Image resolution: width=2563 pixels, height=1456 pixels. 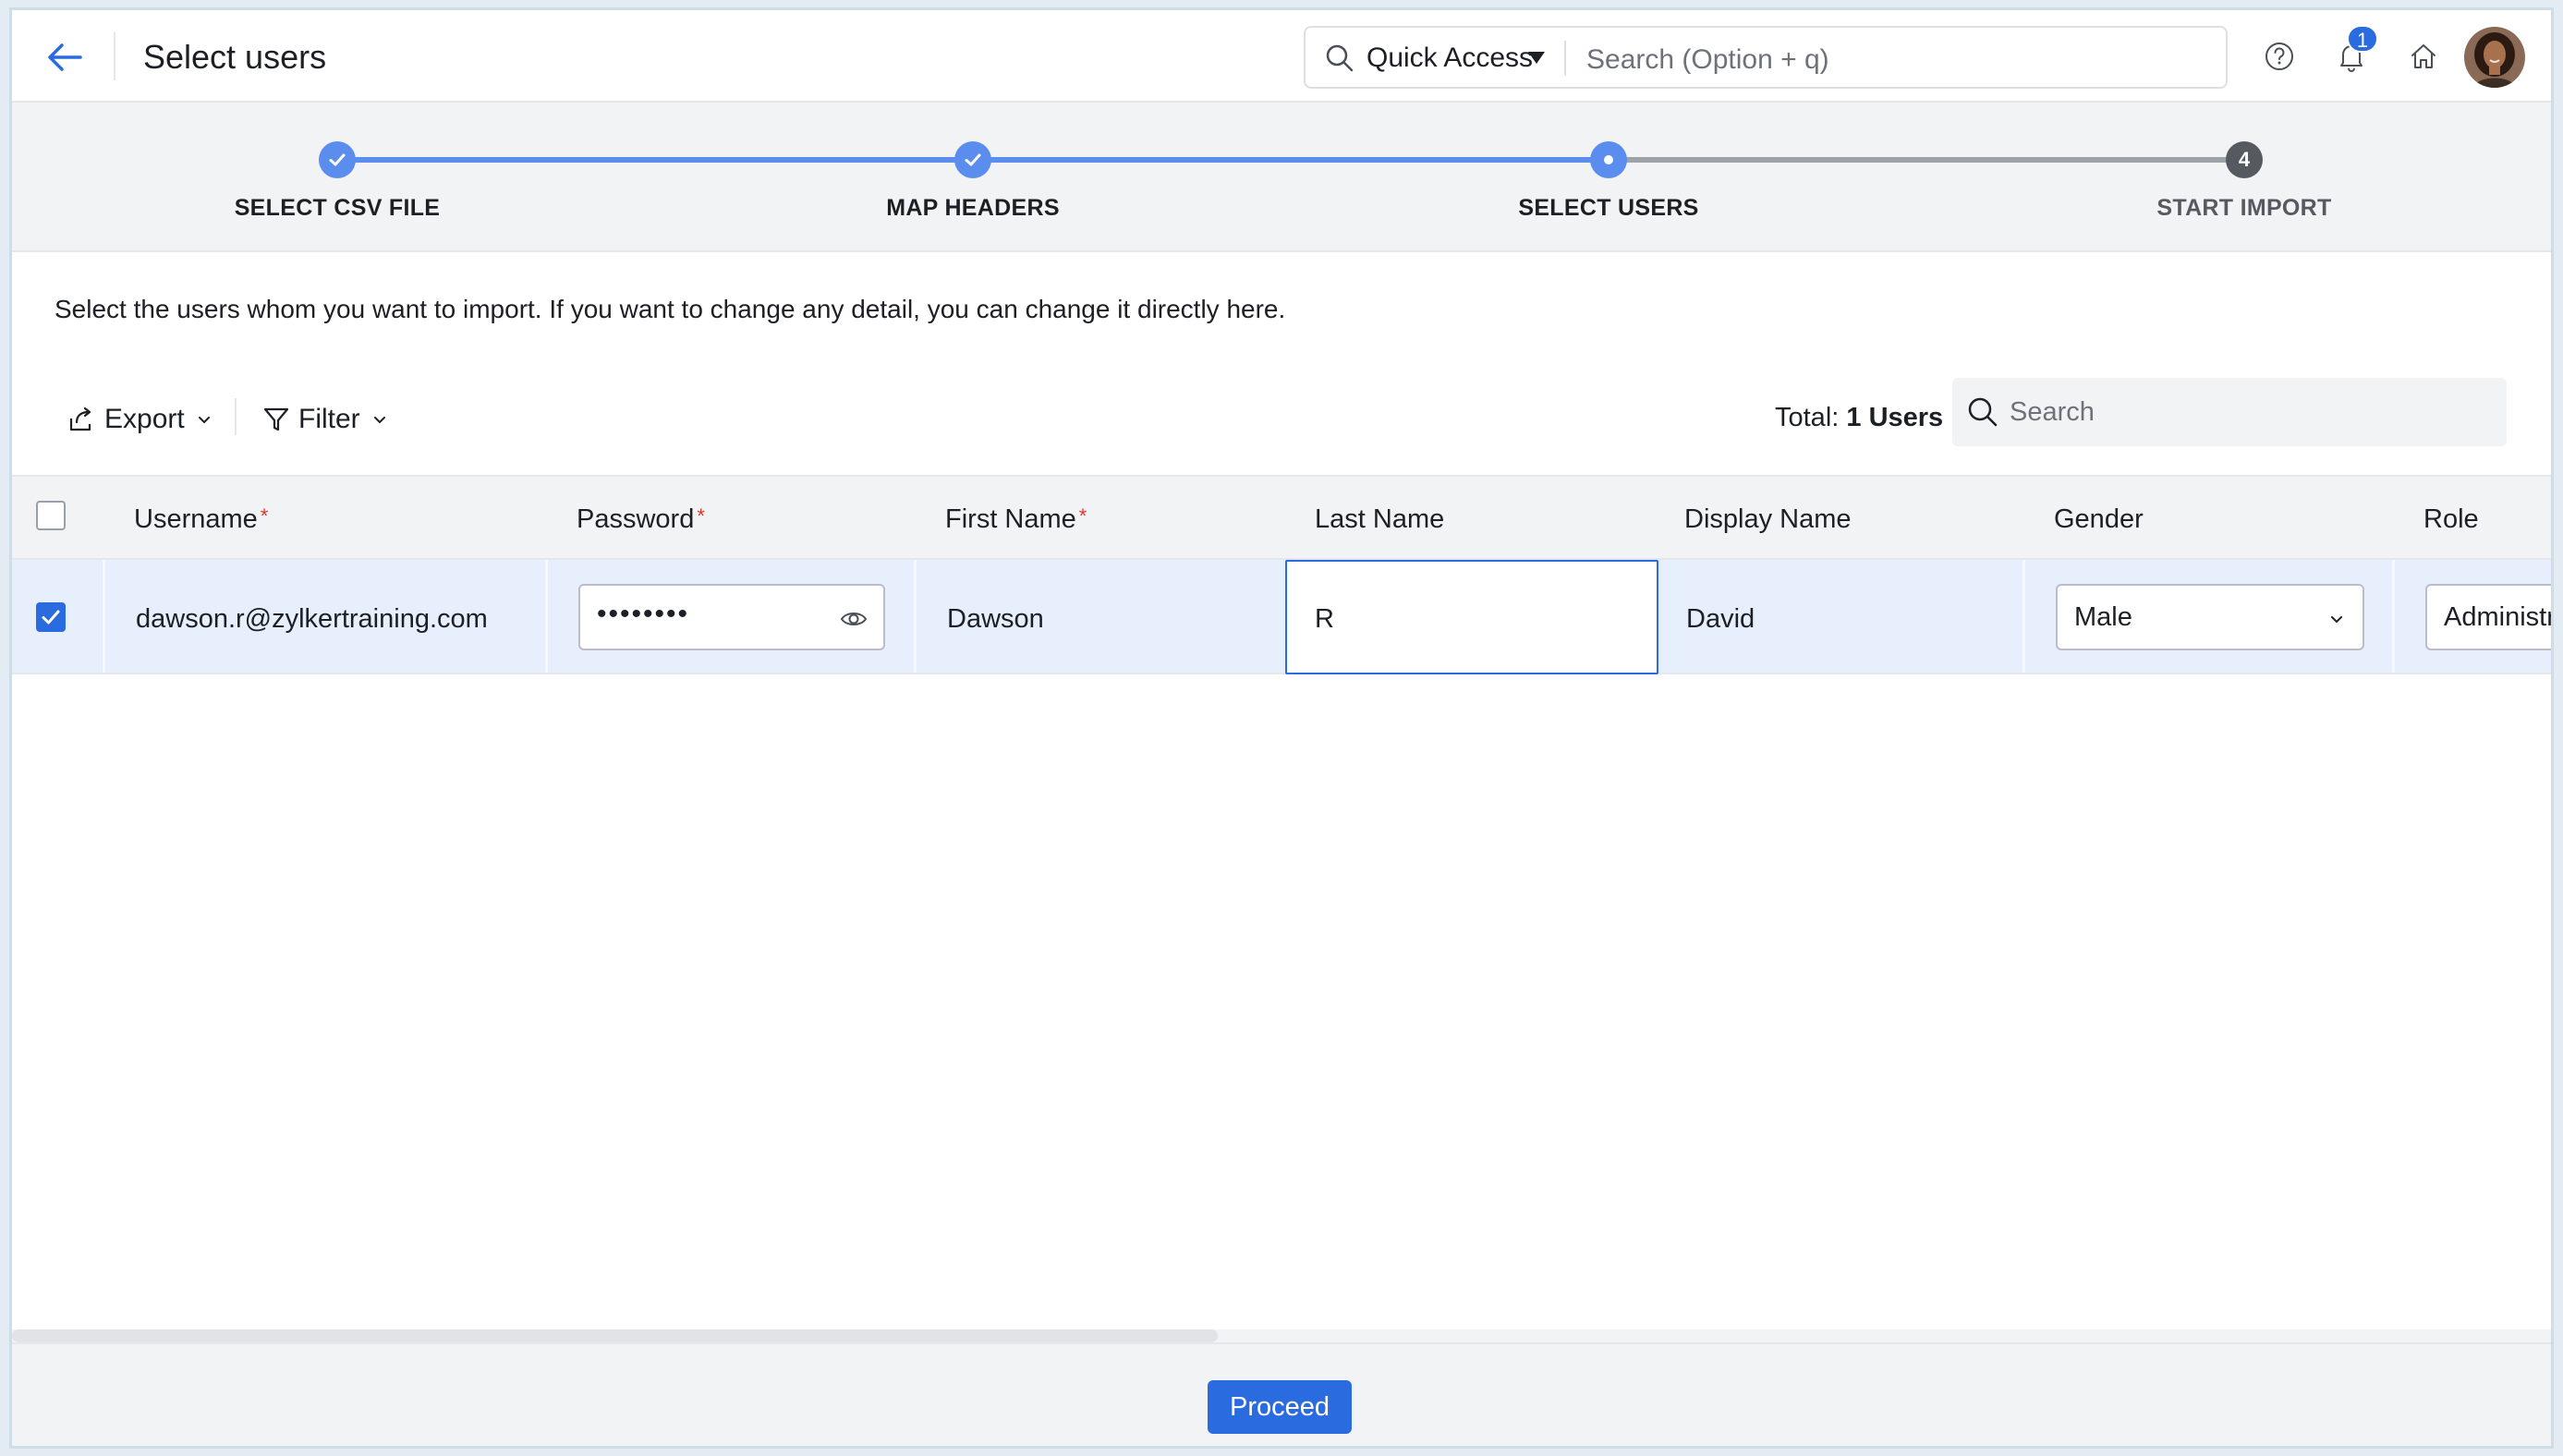 What do you see at coordinates (1450, 58) in the screenshot?
I see `quick-access-dropdown: Quick Access` at bounding box center [1450, 58].